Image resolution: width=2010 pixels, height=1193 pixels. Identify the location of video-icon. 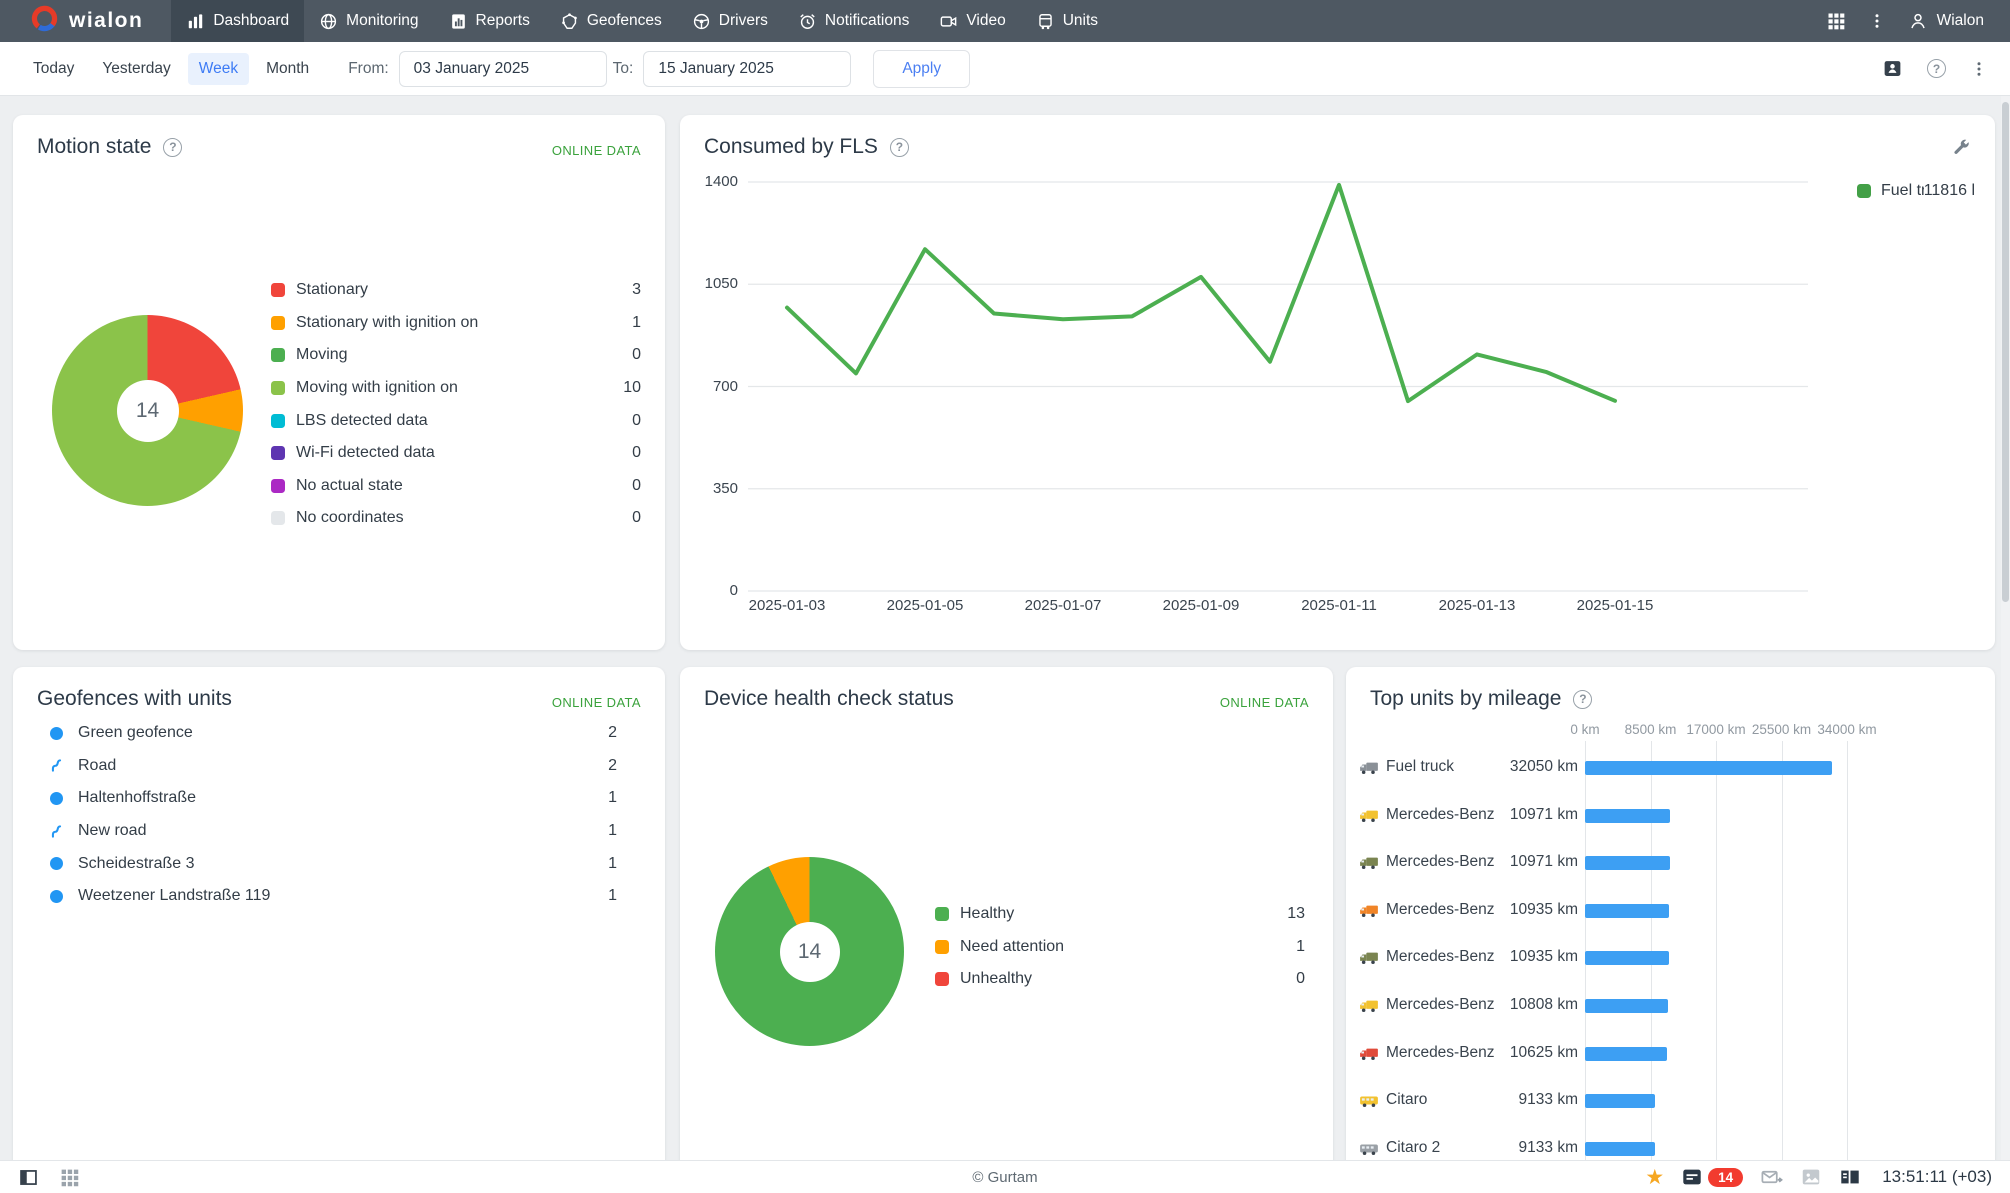
(948, 21).